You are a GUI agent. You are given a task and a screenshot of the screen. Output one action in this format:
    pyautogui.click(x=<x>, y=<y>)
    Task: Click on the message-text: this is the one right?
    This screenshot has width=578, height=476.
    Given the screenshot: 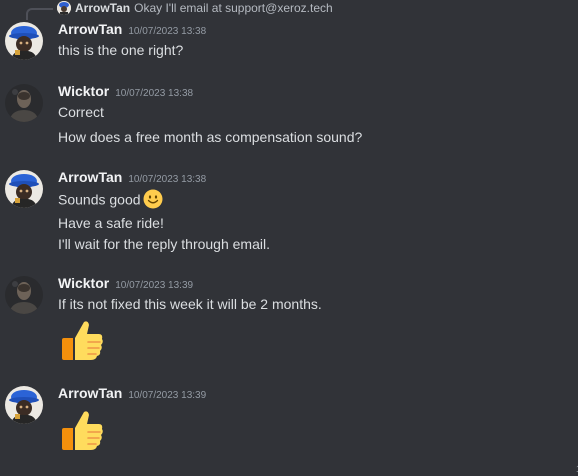 What is the action you would take?
    pyautogui.click(x=121, y=50)
    